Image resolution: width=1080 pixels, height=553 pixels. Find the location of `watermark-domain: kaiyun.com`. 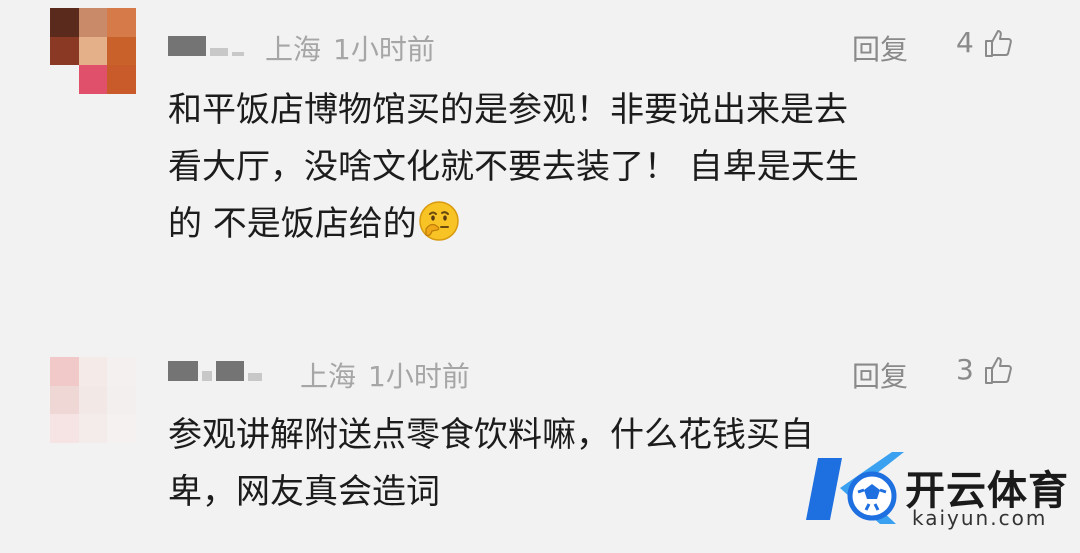

watermark-domain: kaiyun.com is located at coordinates (980, 518).